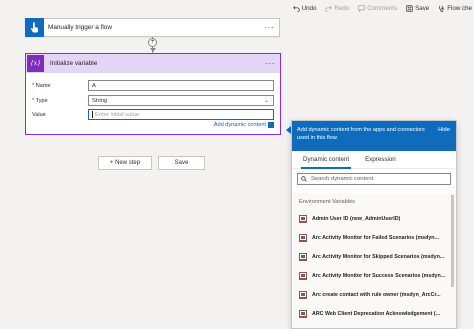  I want to click on save-button-label: Save, so click(181, 163).